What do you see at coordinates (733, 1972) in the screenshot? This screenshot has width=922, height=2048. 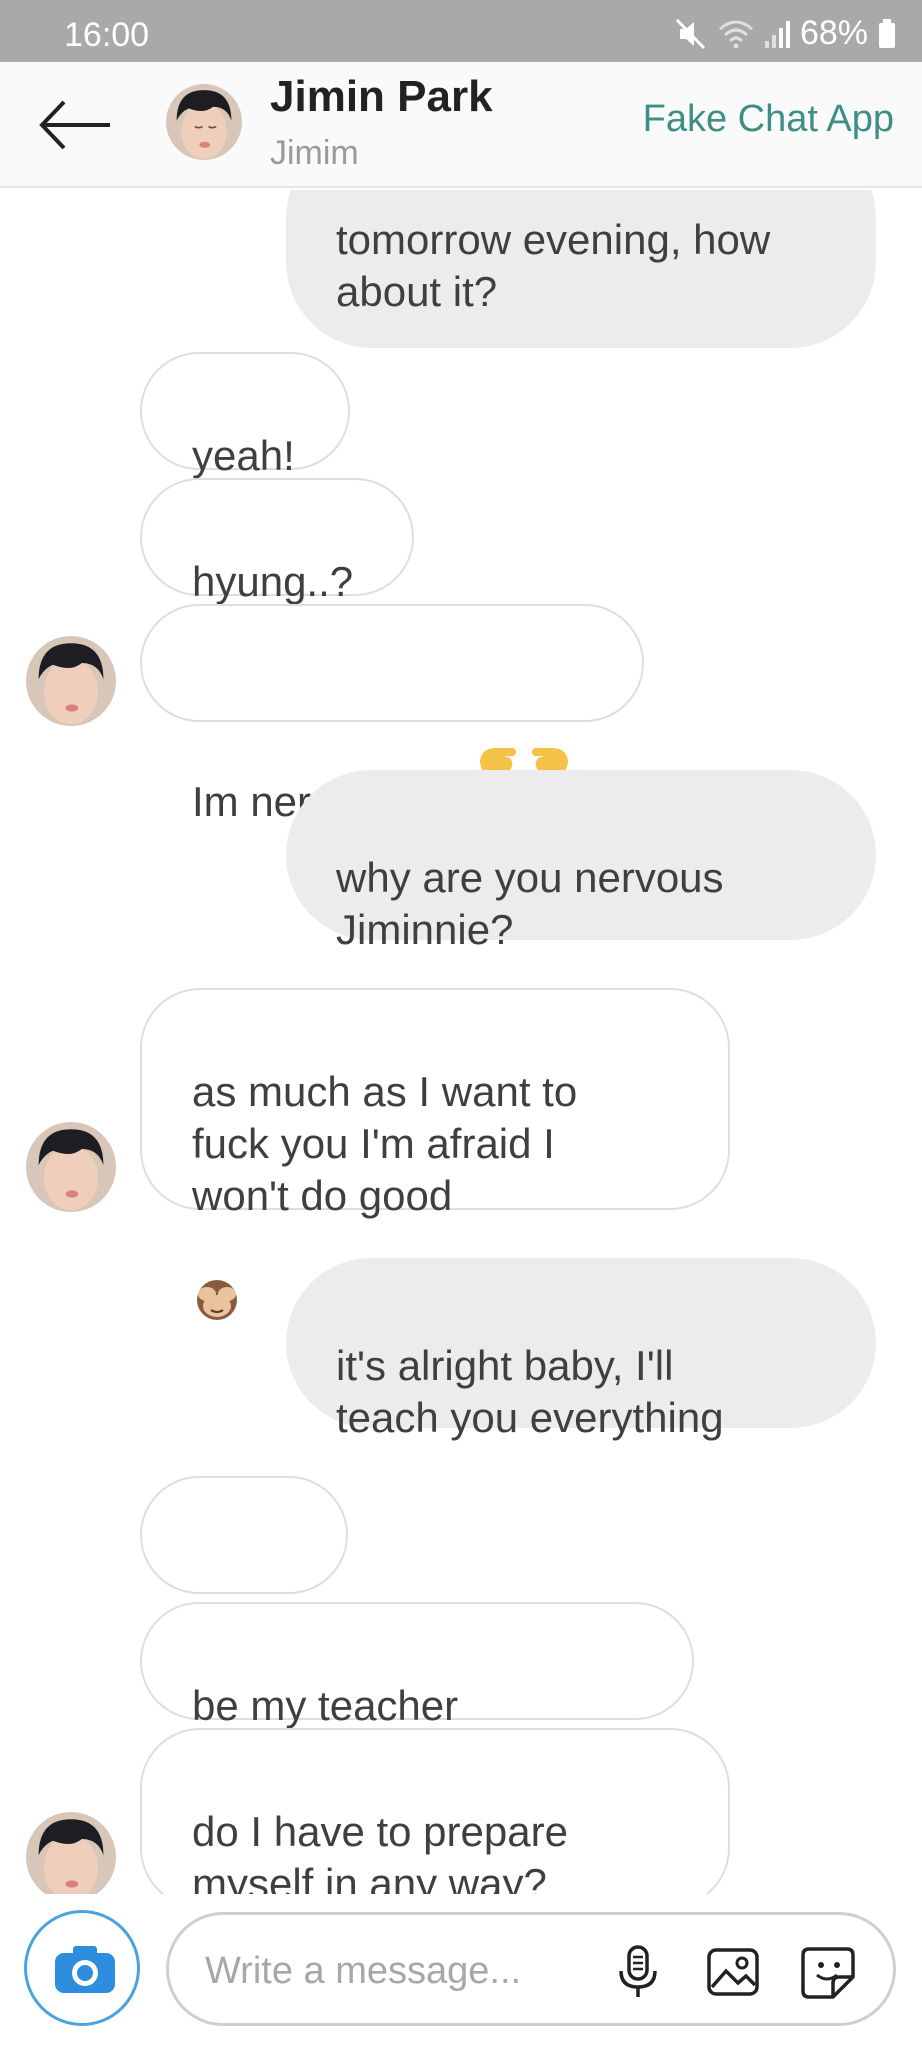 I see `image-icon` at bounding box center [733, 1972].